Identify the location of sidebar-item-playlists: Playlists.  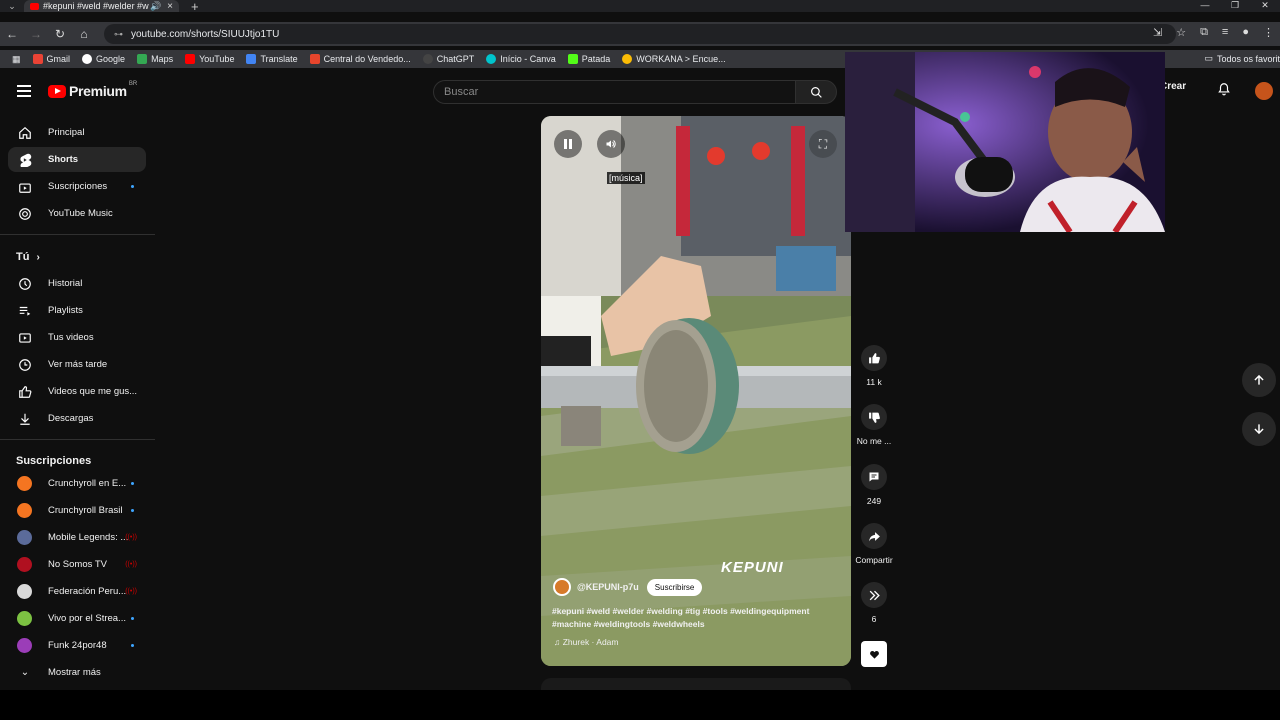
(77, 310).